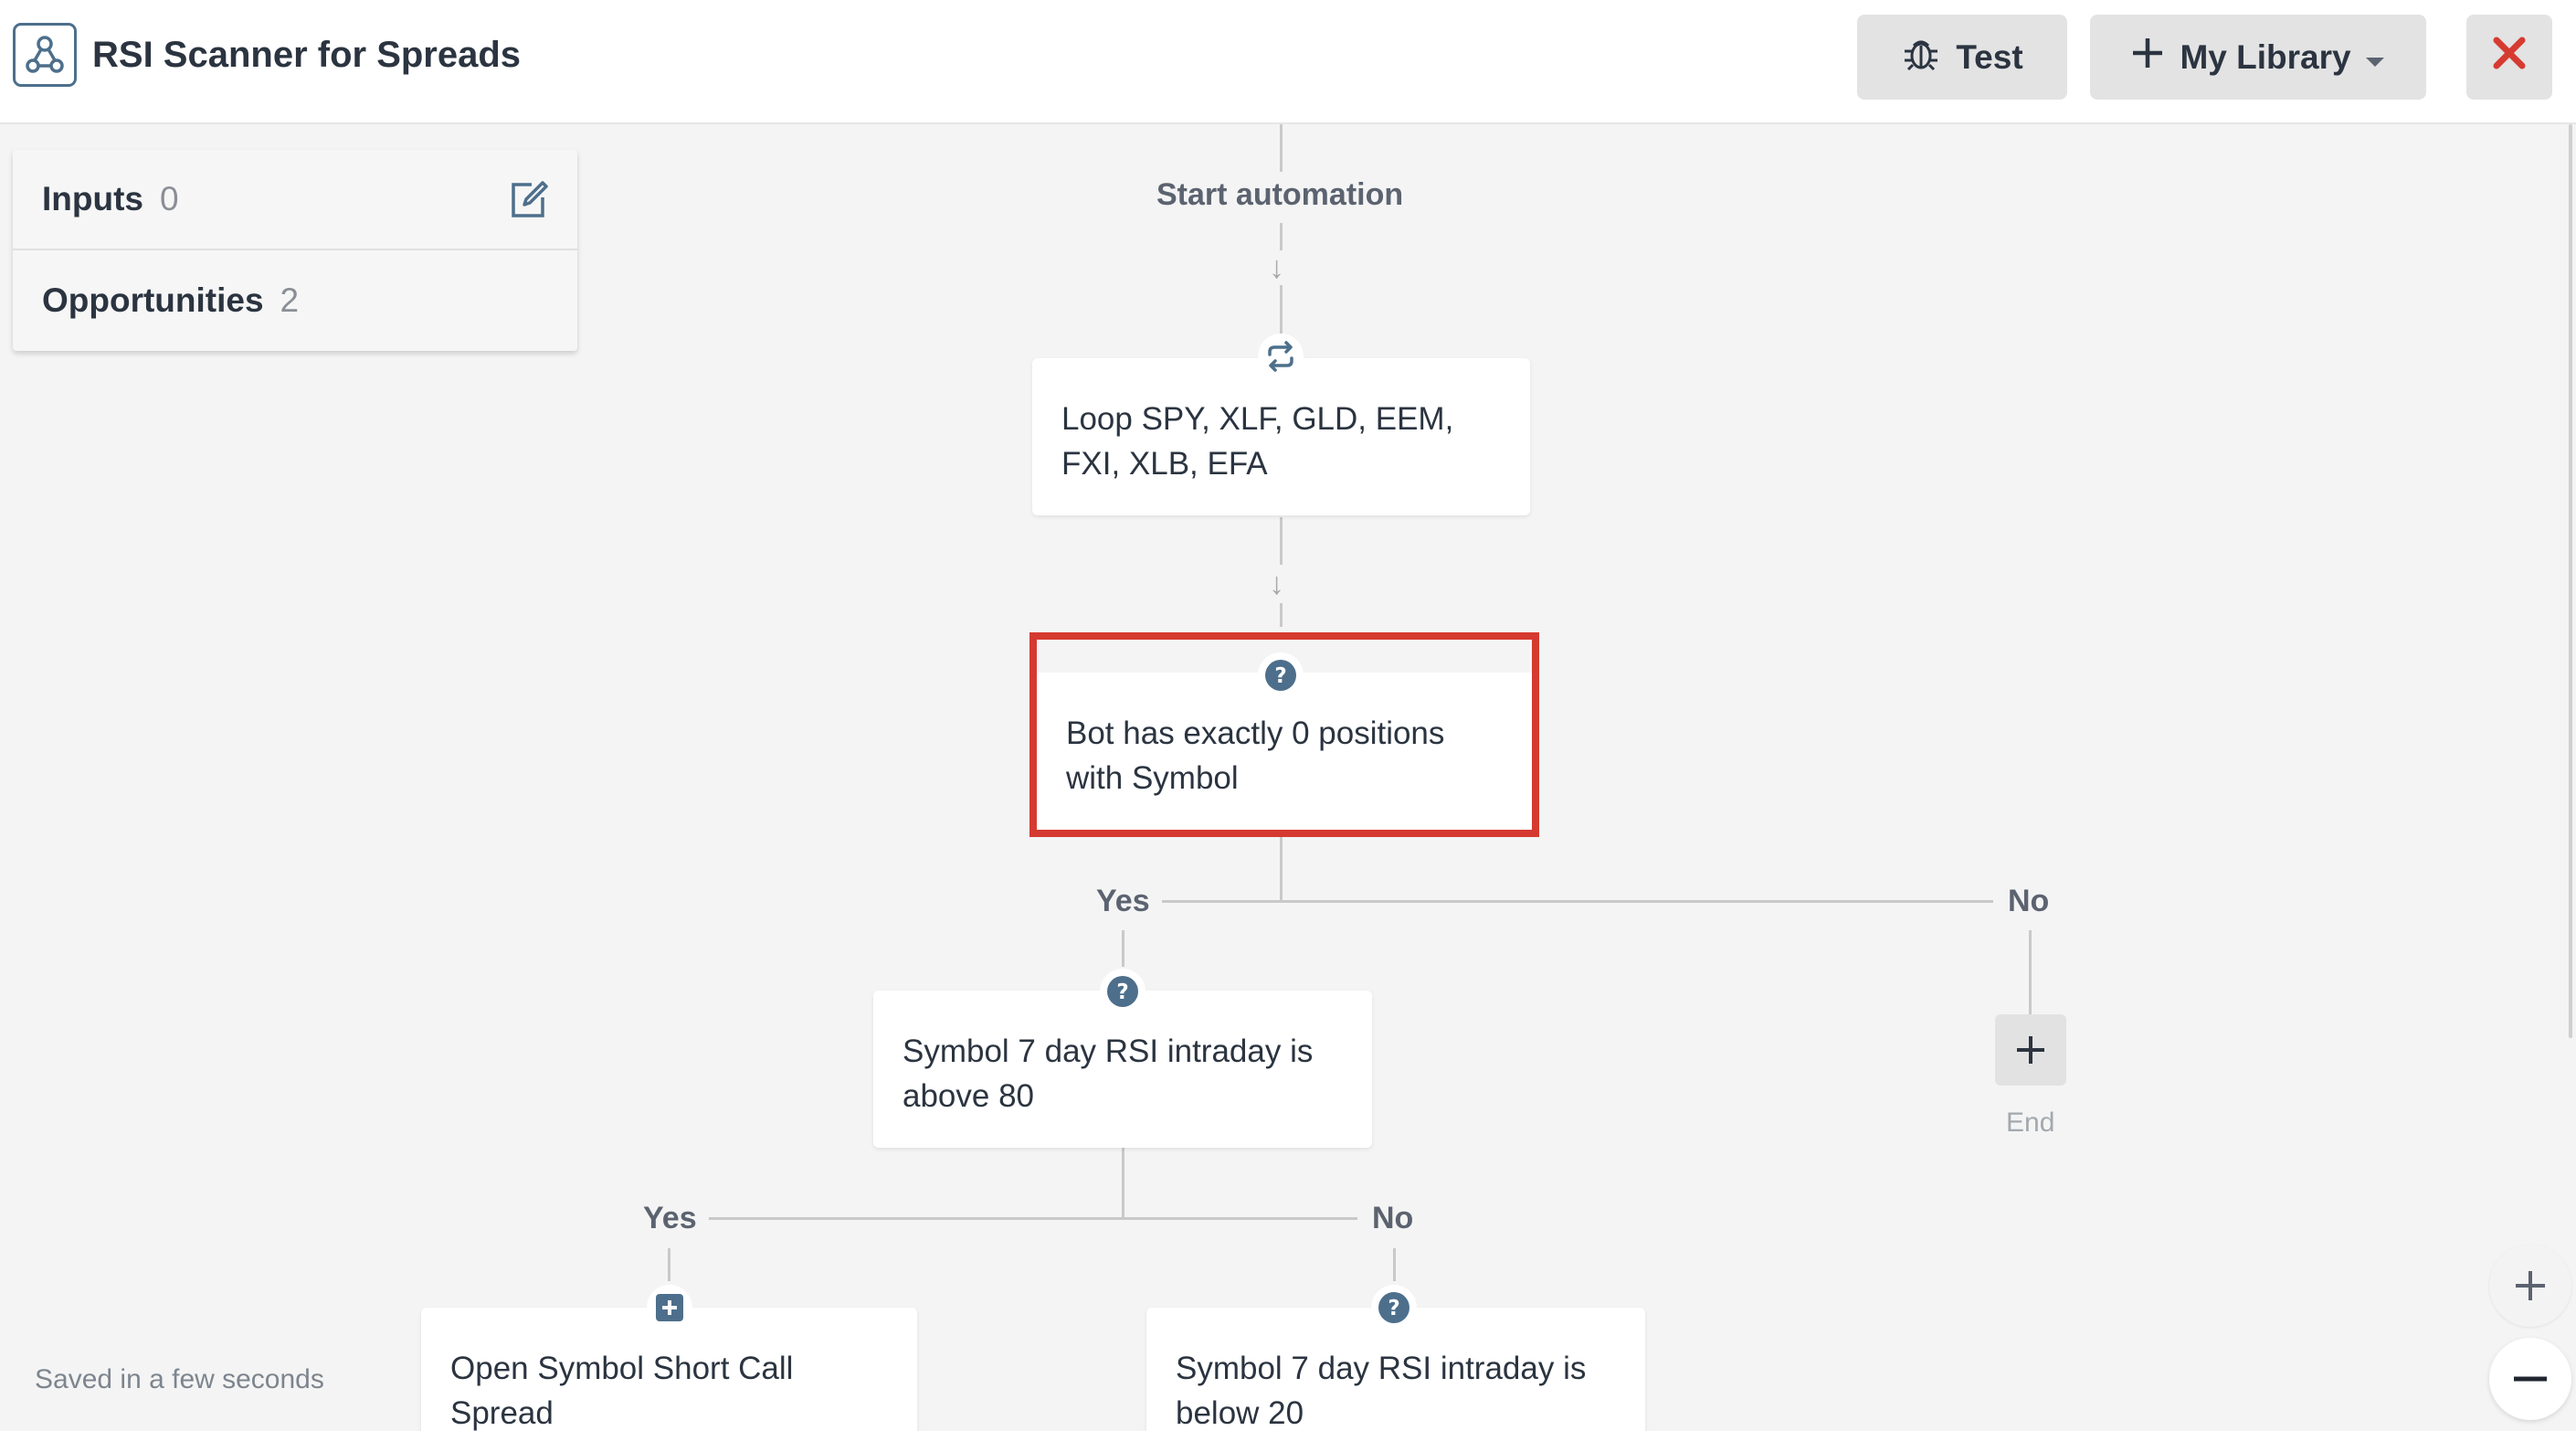  Describe the element at coordinates (169, 198) in the screenshot. I see `inputs-count: 0` at that location.